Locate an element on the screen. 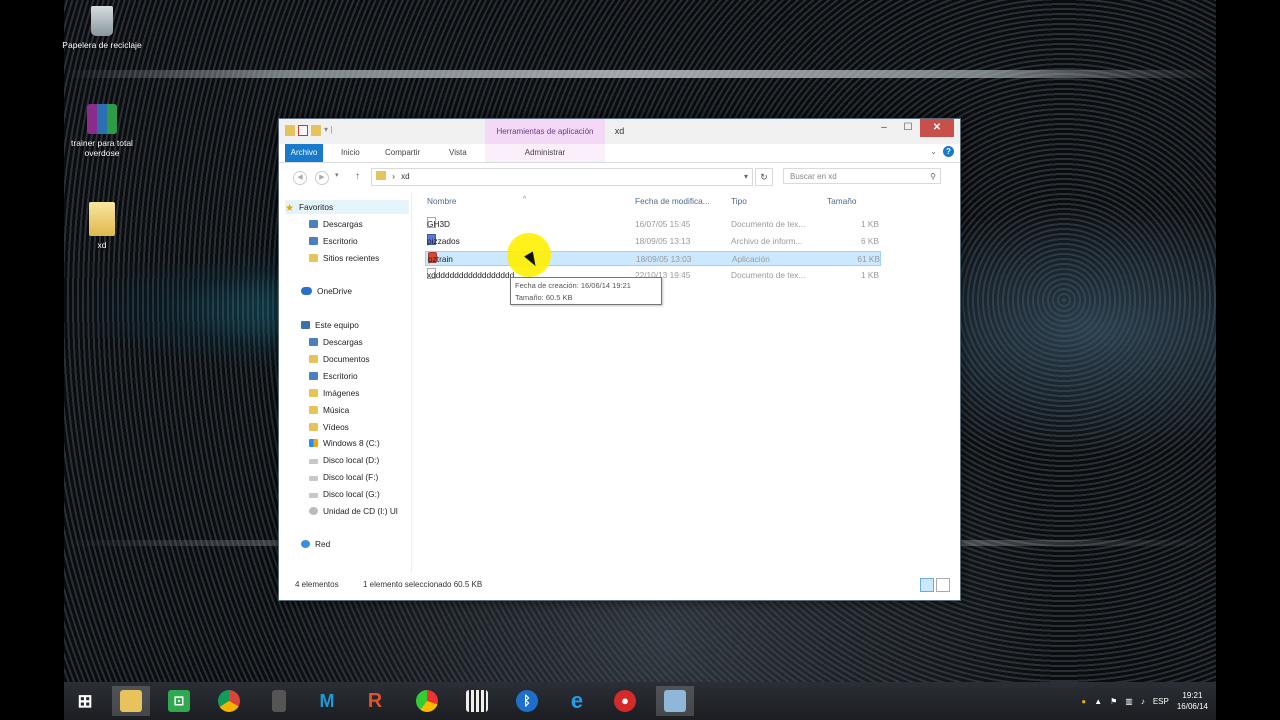  back-button: ◀ is located at coordinates (300, 178).